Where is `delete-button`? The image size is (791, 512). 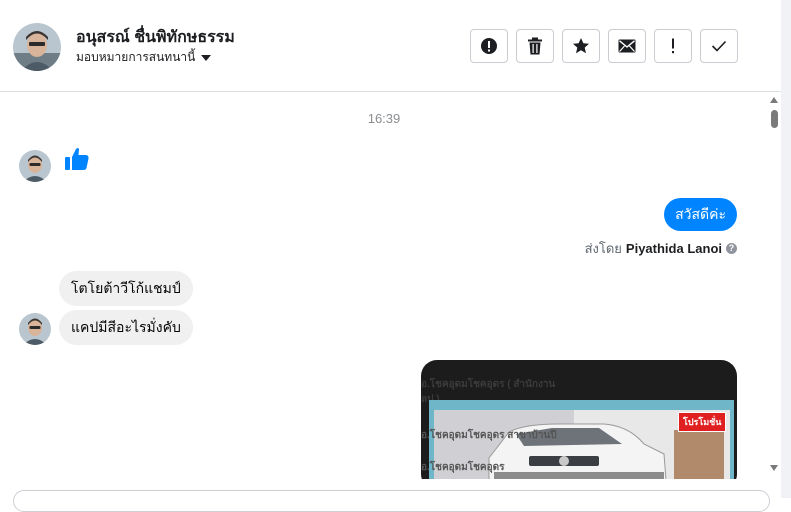 delete-button is located at coordinates (535, 46).